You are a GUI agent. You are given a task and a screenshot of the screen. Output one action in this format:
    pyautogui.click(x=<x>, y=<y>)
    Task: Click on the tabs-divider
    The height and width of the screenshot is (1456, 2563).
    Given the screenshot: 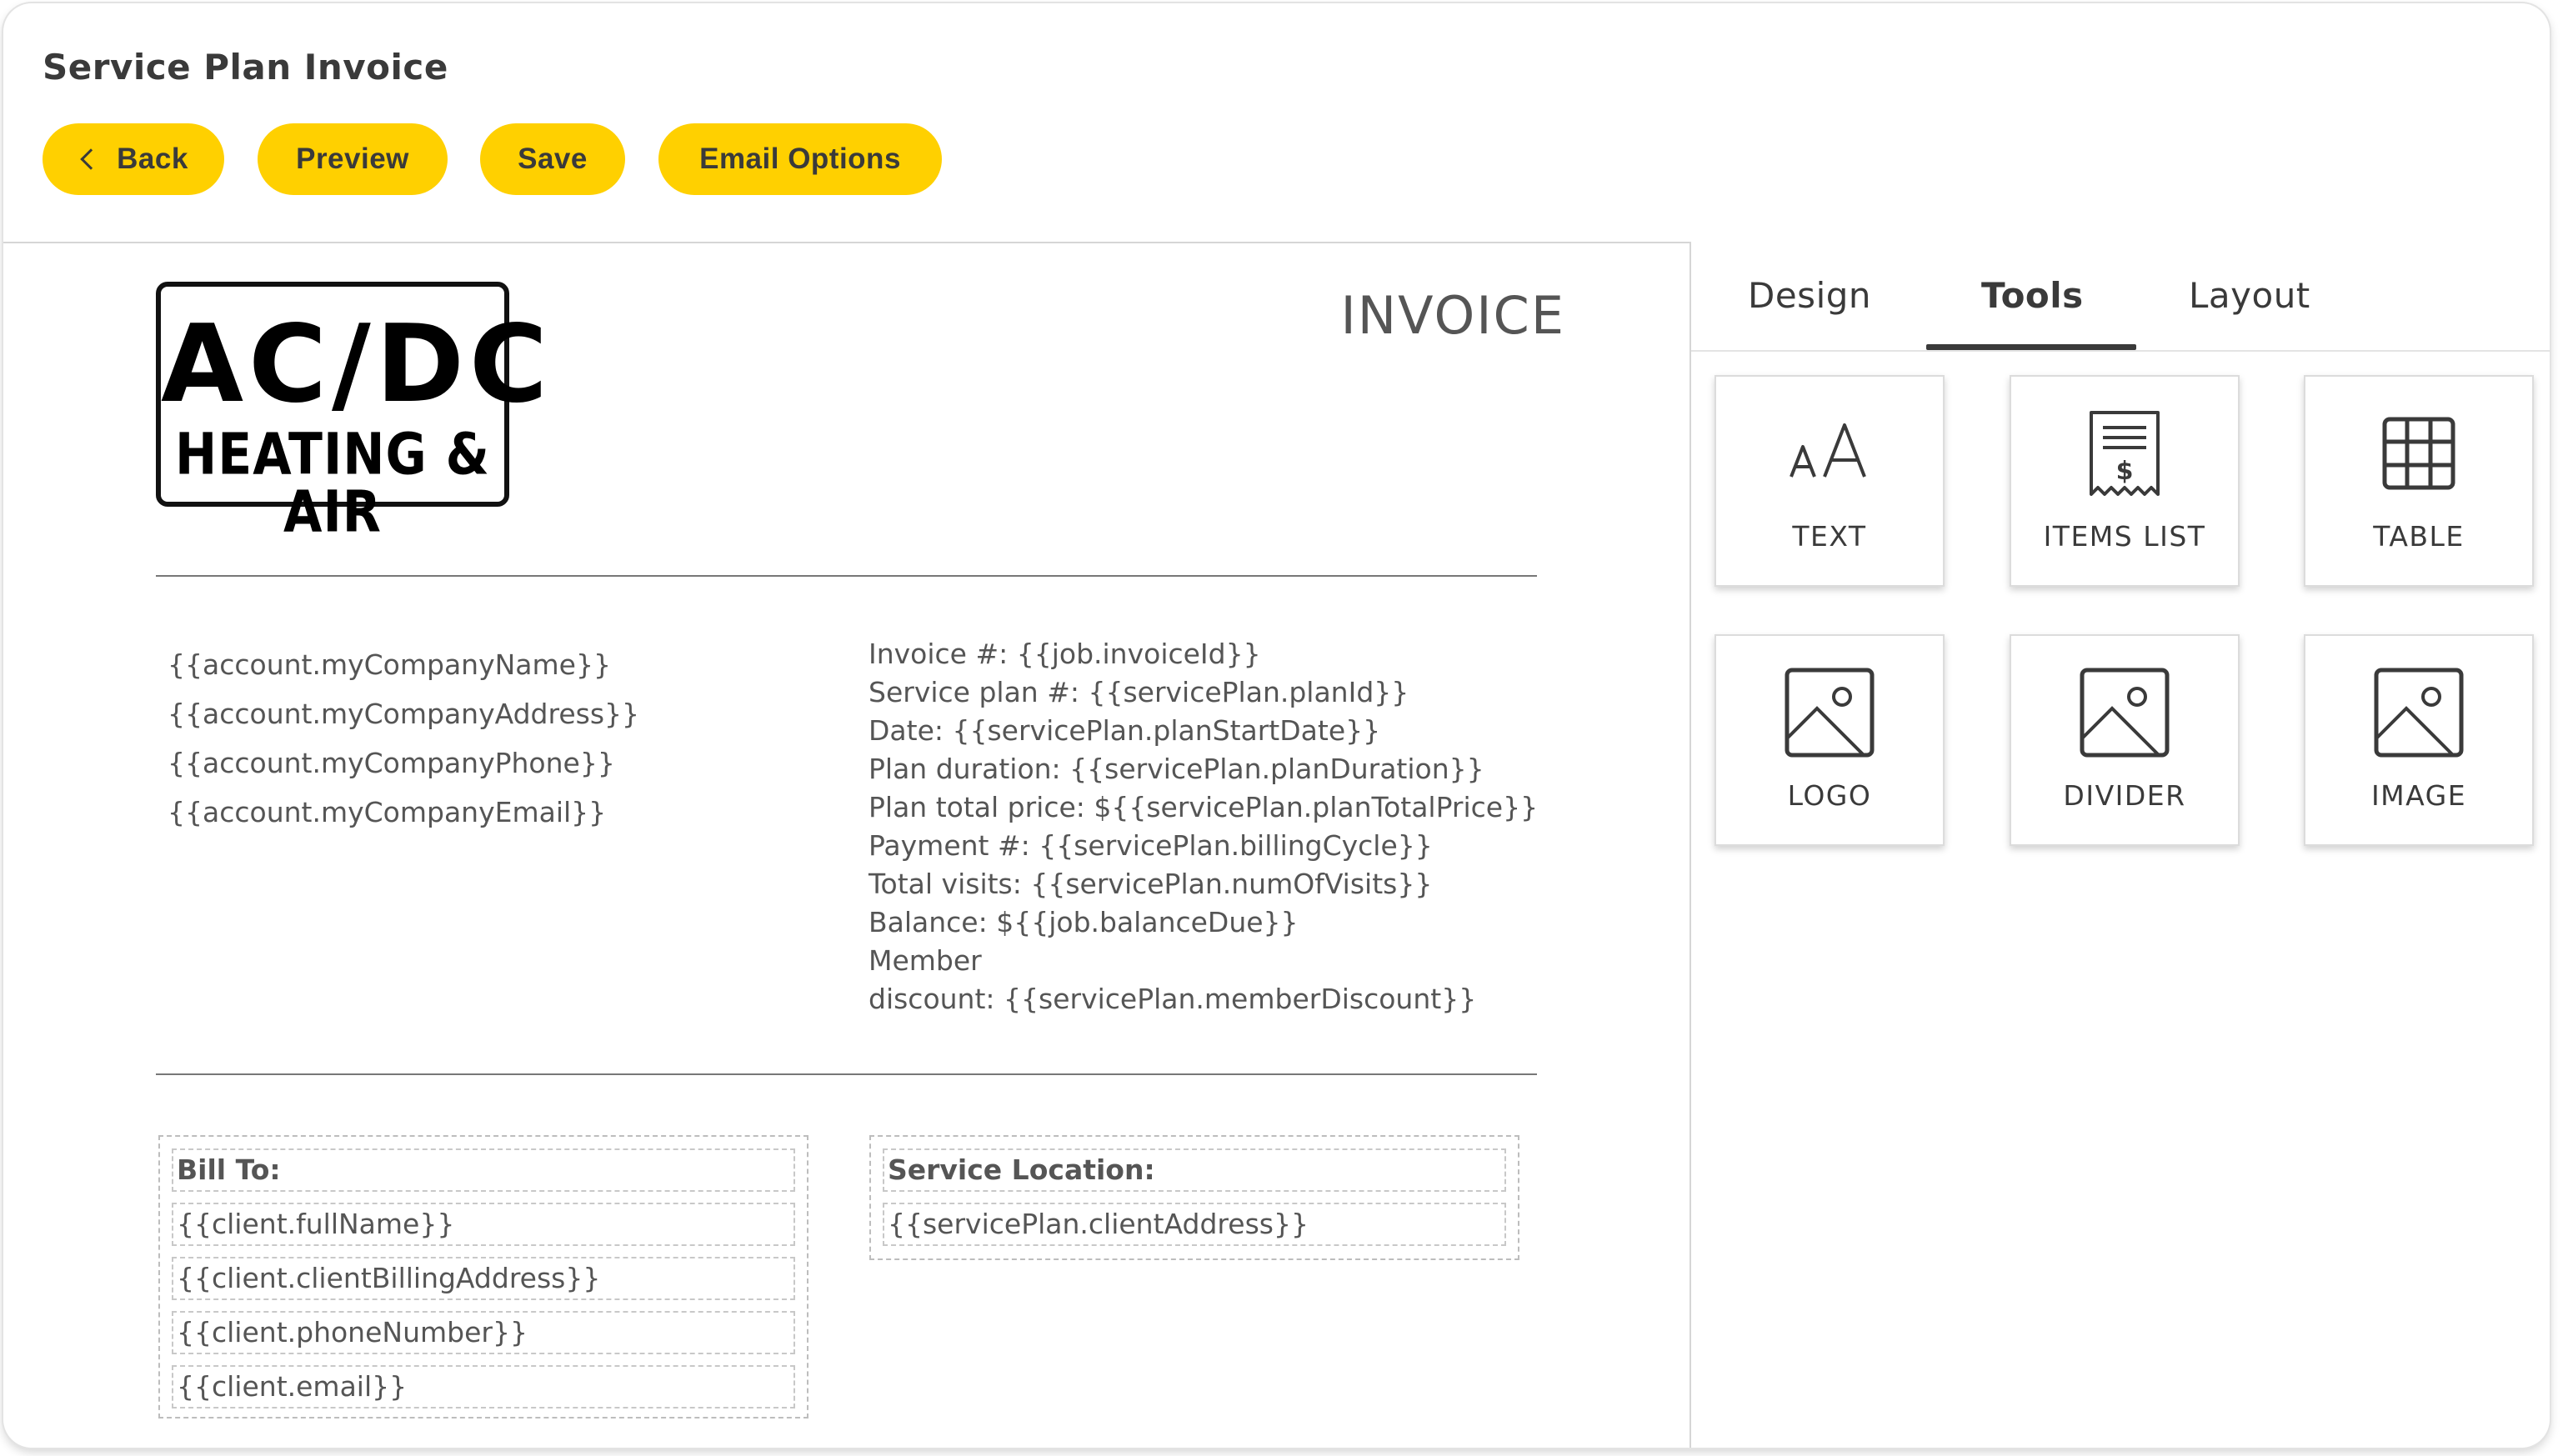 What is the action you would take?
    pyautogui.click(x=2120, y=351)
    